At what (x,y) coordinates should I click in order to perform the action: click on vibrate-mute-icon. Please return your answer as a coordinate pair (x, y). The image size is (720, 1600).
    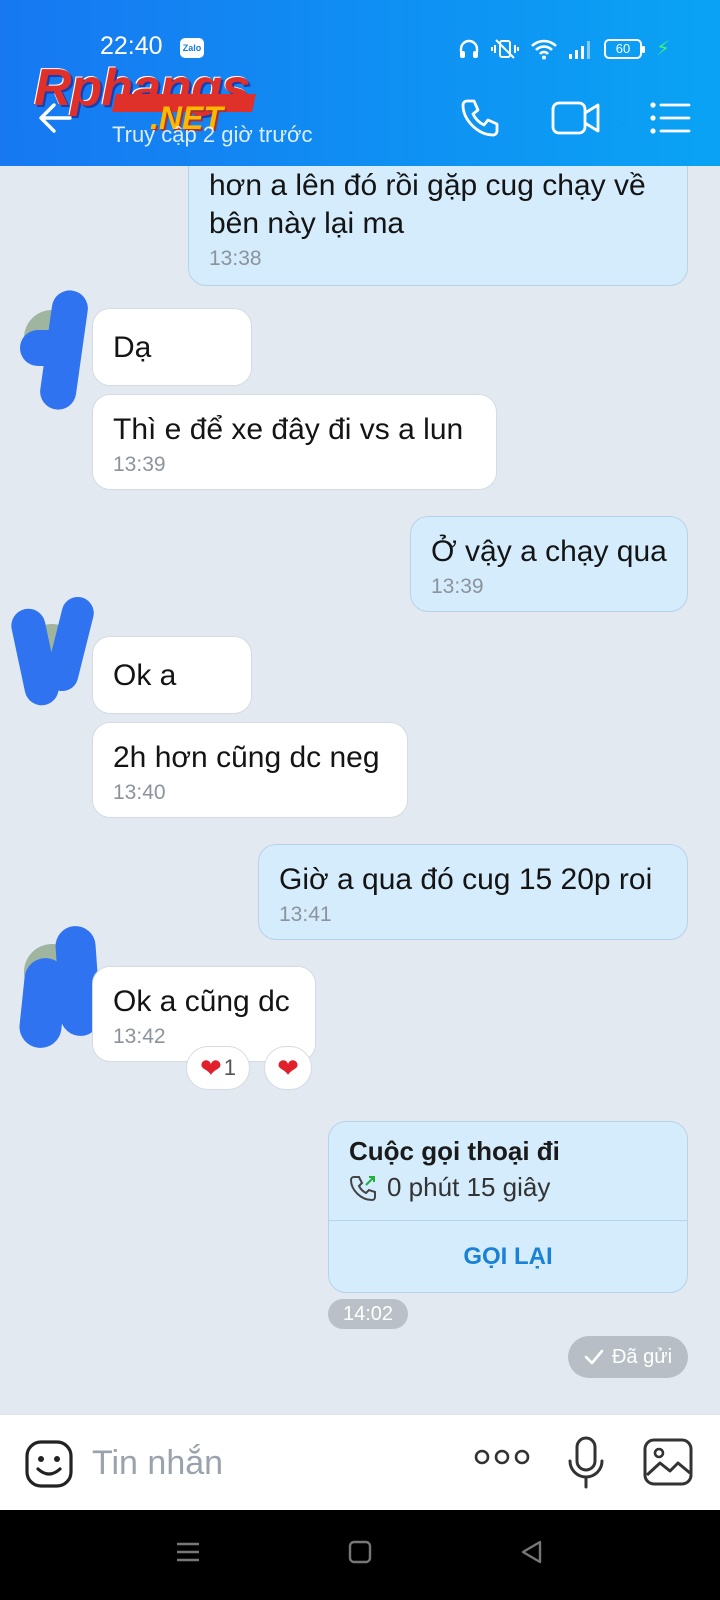
    Looking at the image, I should click on (504, 48).